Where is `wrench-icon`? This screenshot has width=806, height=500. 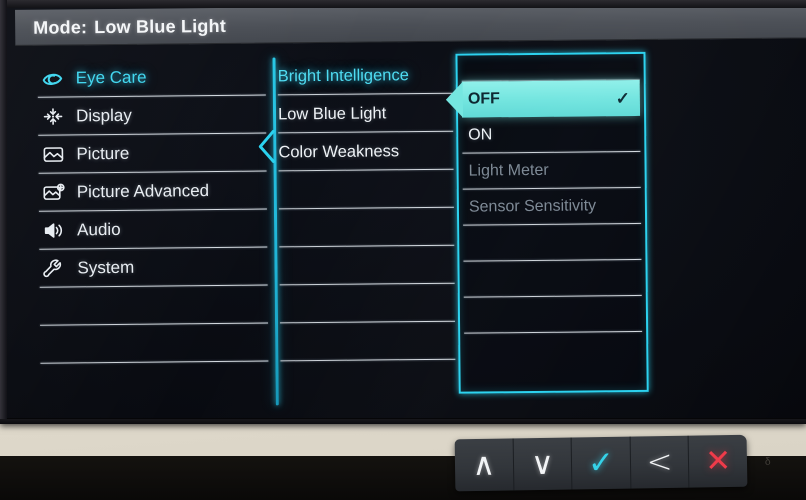
wrench-icon is located at coordinates (54, 268).